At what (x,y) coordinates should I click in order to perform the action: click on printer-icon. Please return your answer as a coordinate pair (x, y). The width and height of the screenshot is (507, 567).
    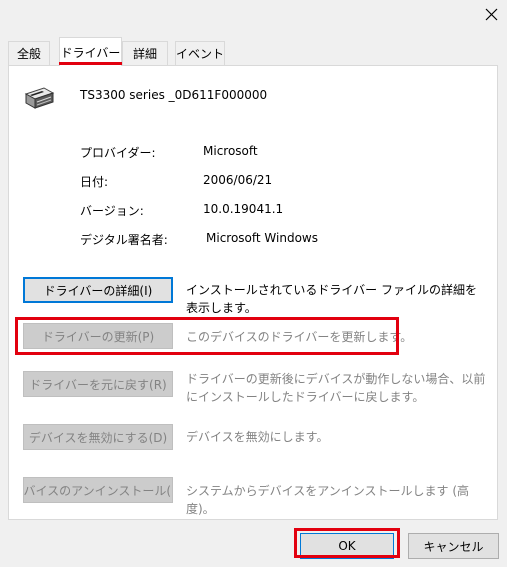
    Looking at the image, I should click on (39, 98).